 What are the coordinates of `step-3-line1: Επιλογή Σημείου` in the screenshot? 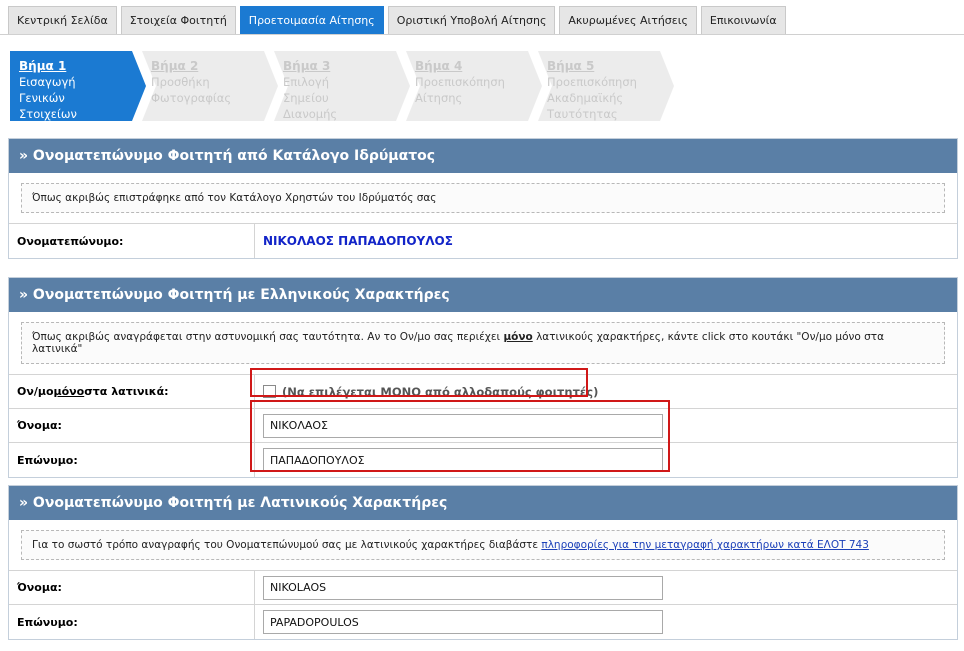 It's located at (306, 90).